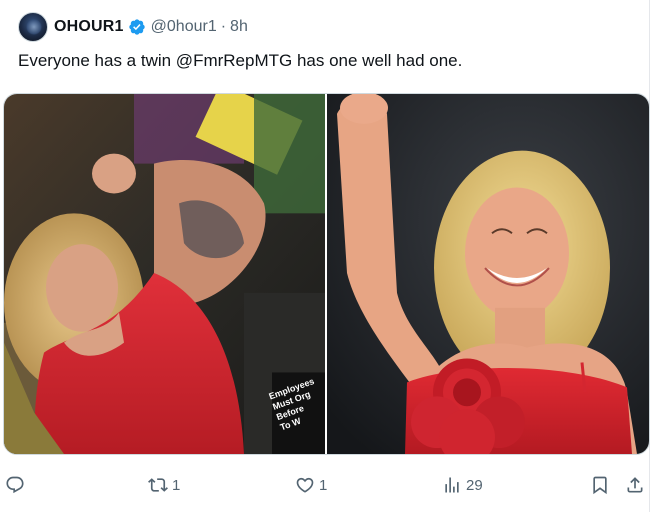 The image size is (670, 512). I want to click on verified-badge-icon, so click(137, 27).